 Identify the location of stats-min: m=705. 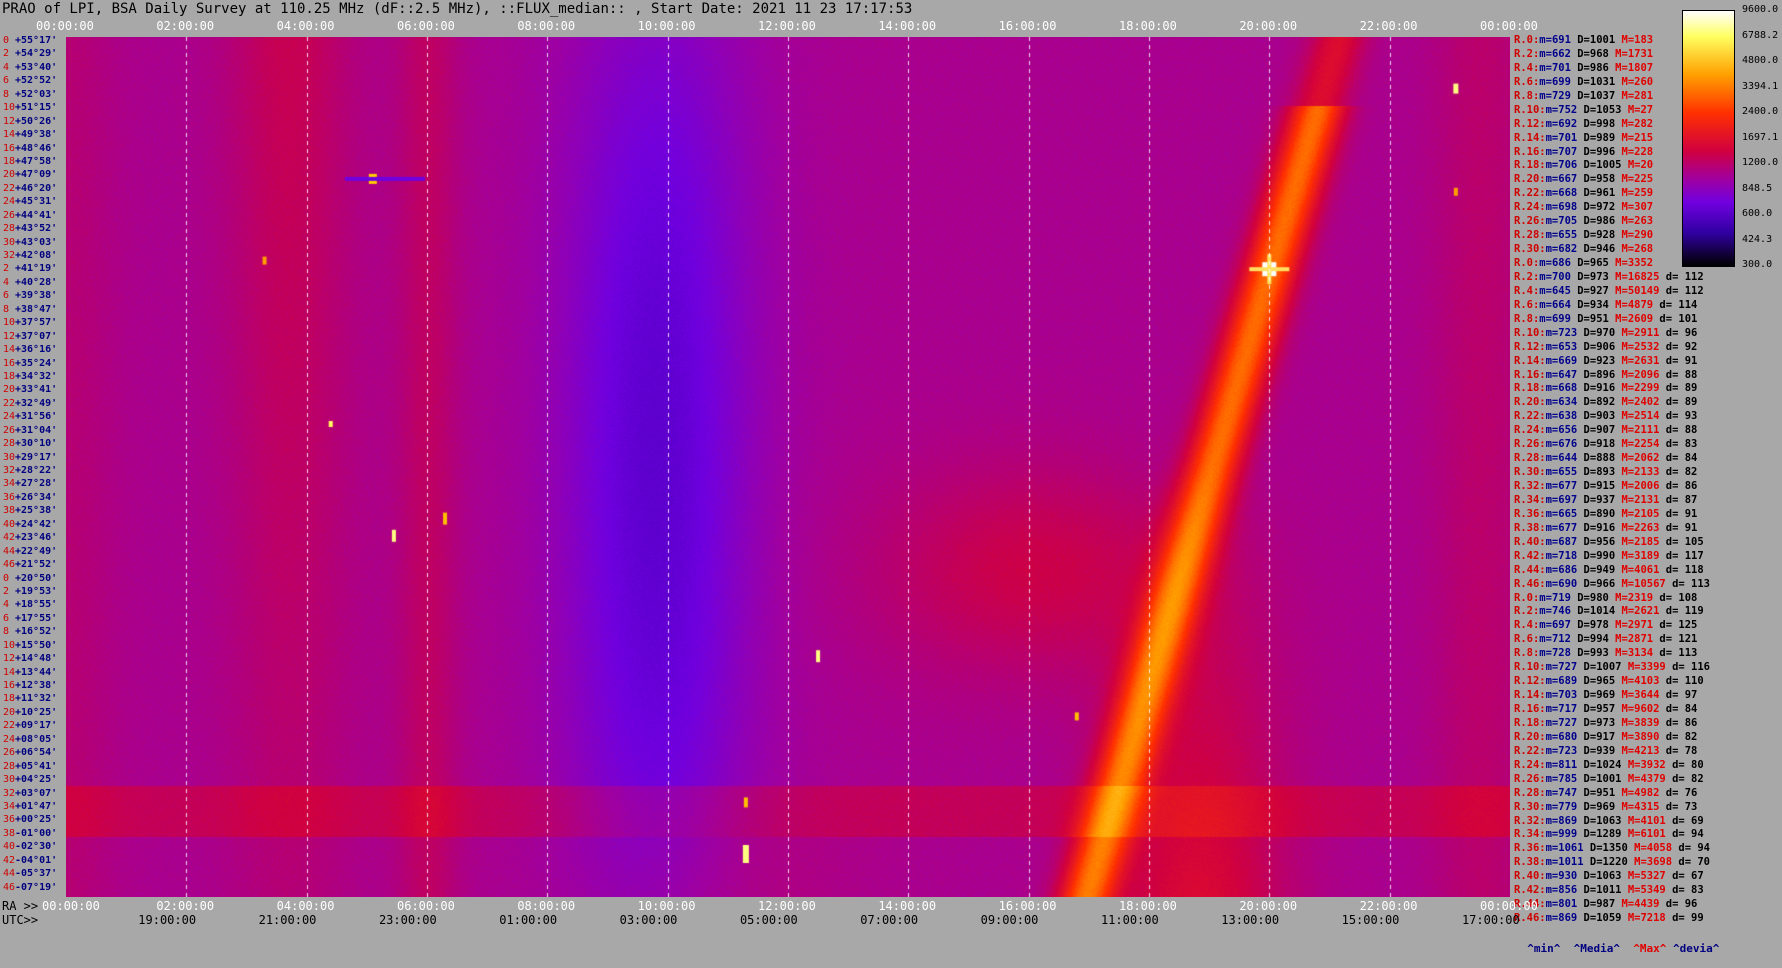
(1564, 221).